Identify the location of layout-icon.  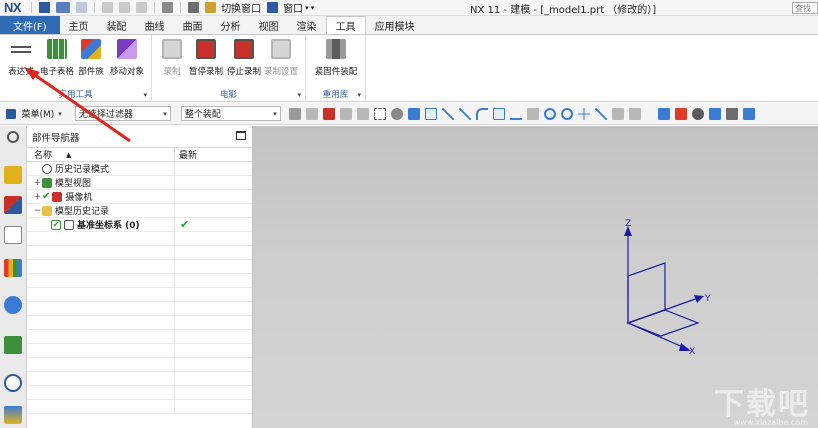
(715, 113).